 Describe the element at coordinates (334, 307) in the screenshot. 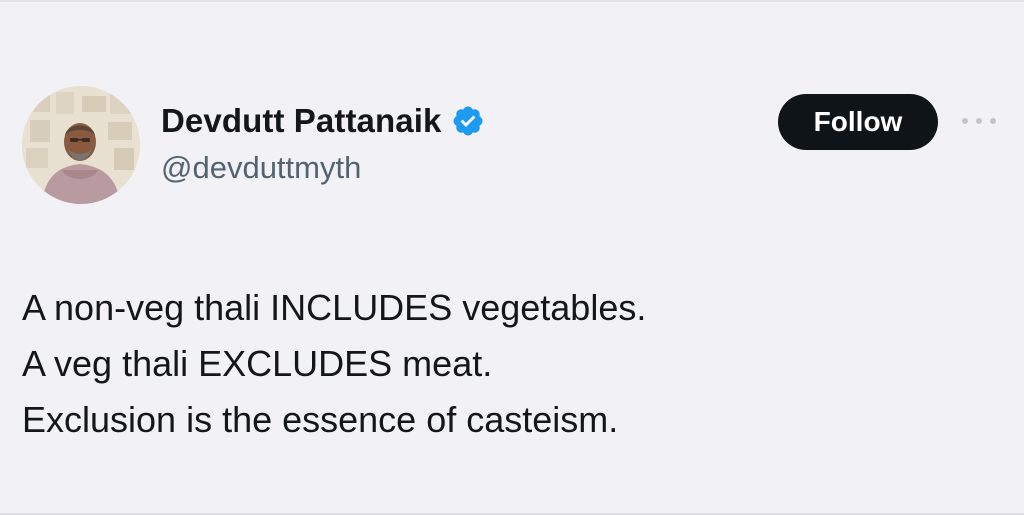

I see `tweet-line: A non-veg thali INCLUDES vegetables.` at that location.